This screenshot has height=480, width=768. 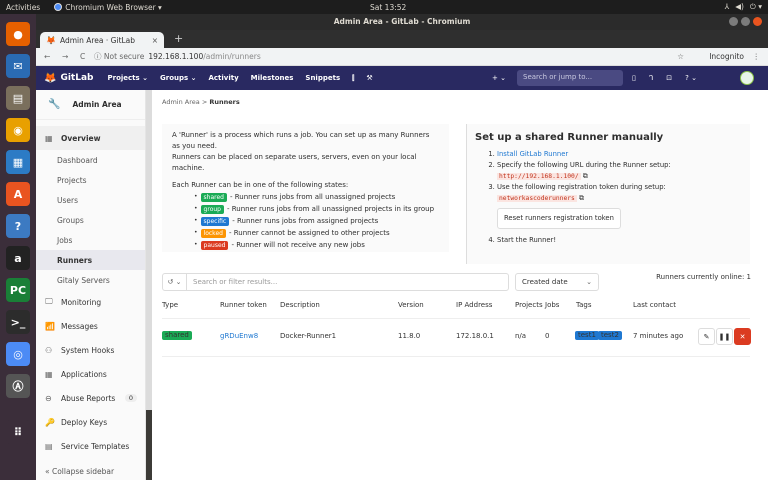 What do you see at coordinates (90, 398) in the screenshot?
I see `sidebar-item-abuse-reports: ⊖ Abuse Reports 0` at bounding box center [90, 398].